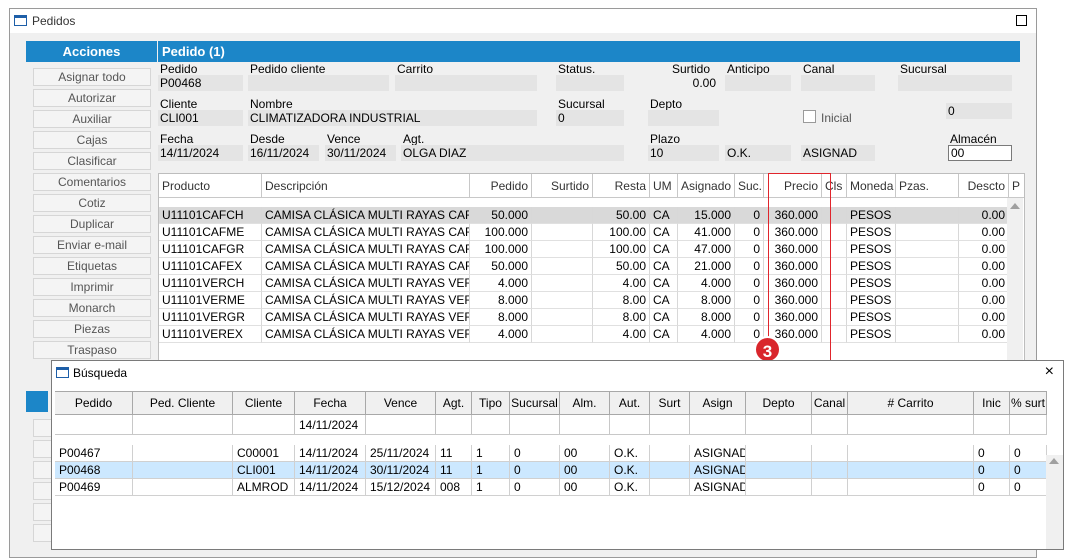 Image resolution: width=1071 pixels, height=558 pixels. I want to click on busqueda-cell: 008, so click(454, 487).